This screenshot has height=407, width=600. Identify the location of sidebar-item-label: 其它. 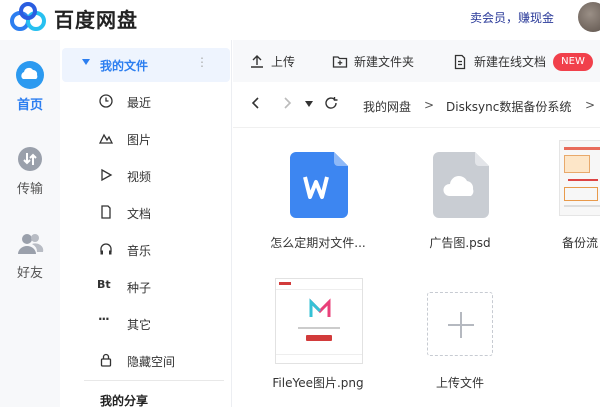
(139, 325).